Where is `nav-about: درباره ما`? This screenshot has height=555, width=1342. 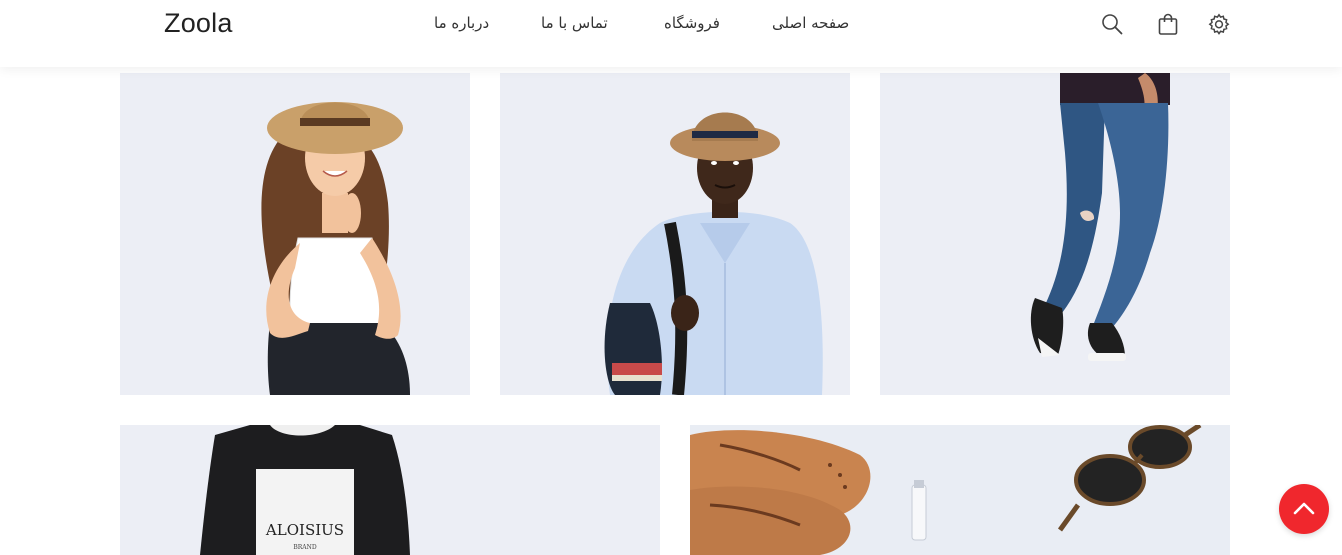 nav-about: درباره ما is located at coordinates (461, 23).